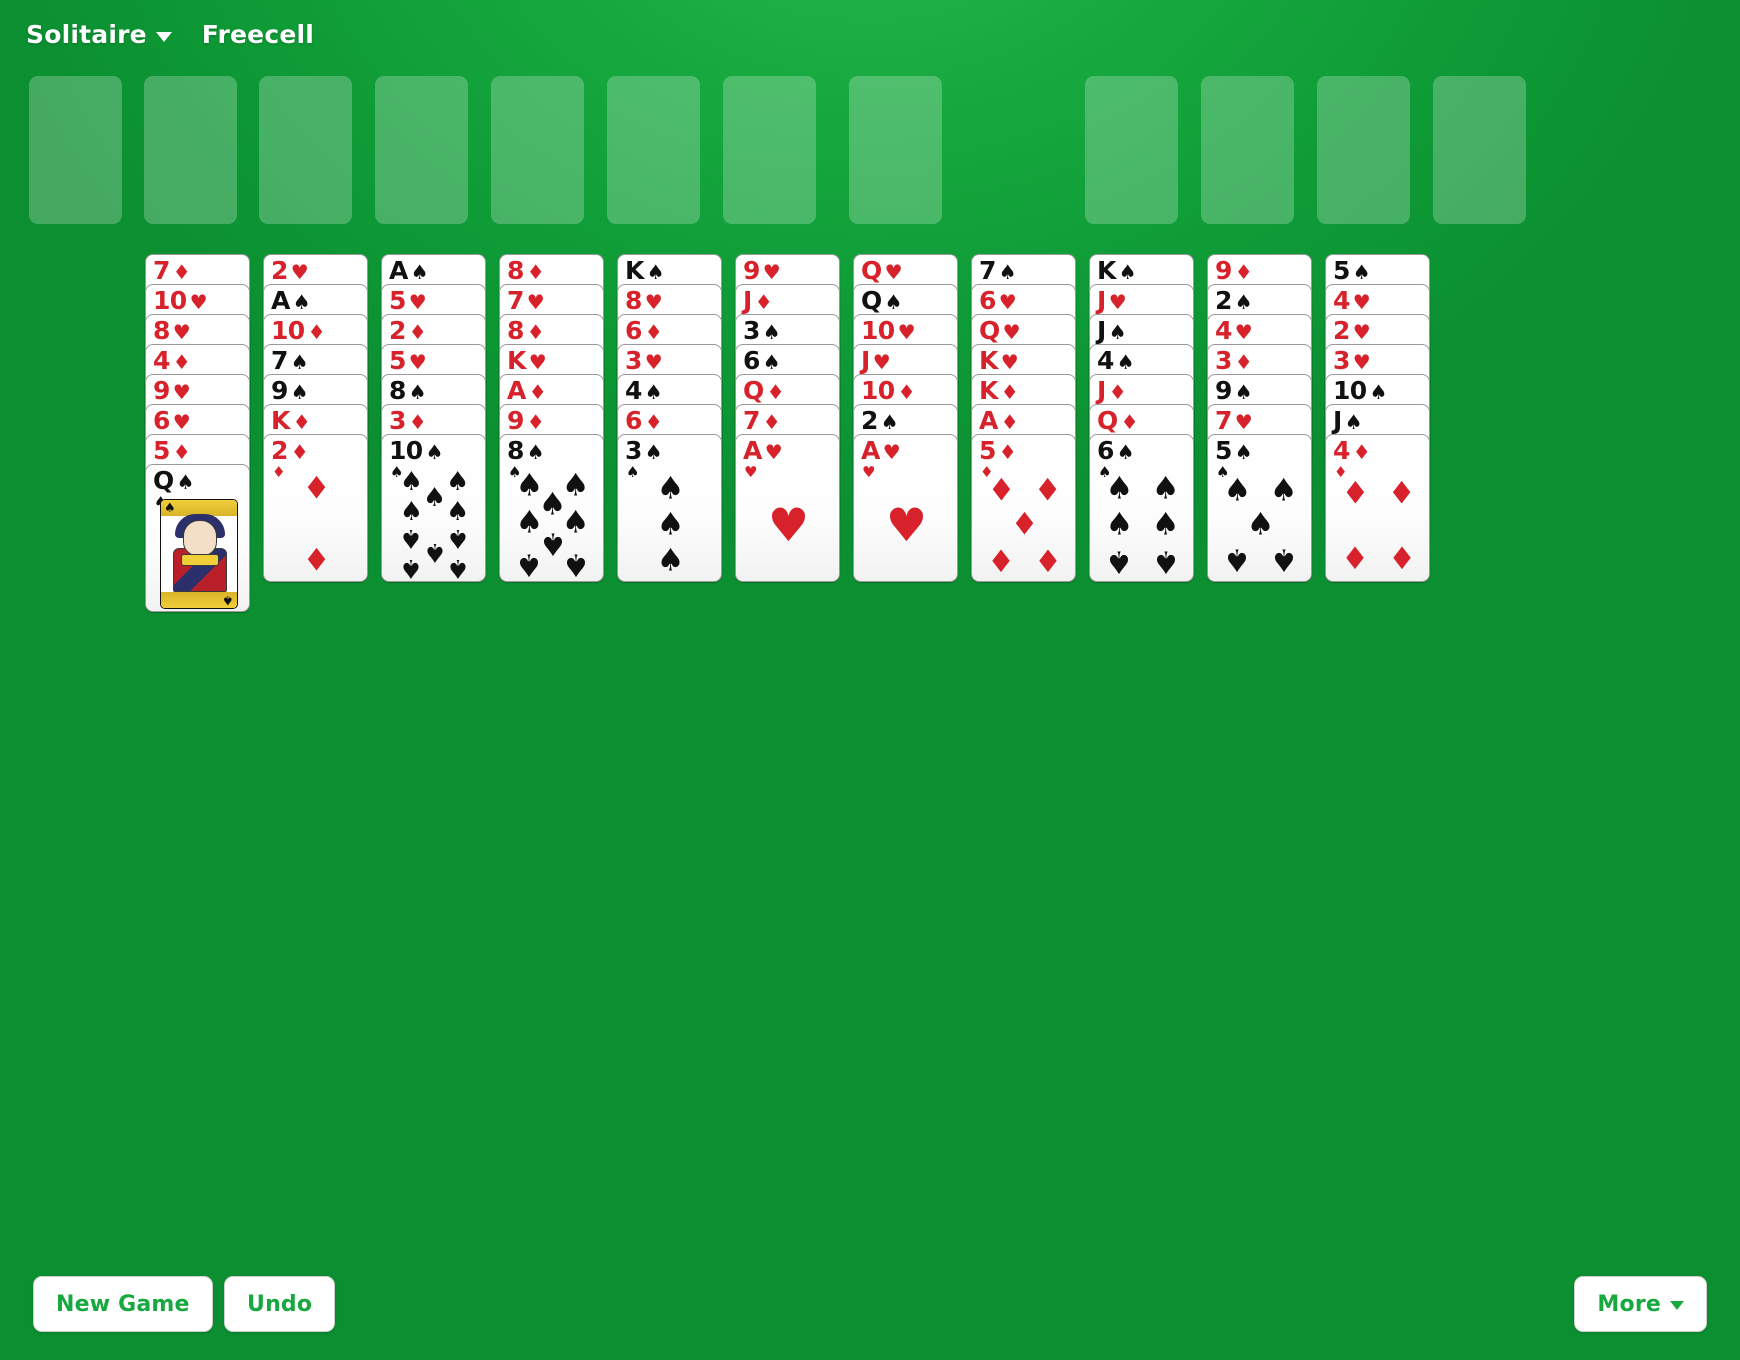  I want to click on undo-button: Undo, so click(280, 1304).